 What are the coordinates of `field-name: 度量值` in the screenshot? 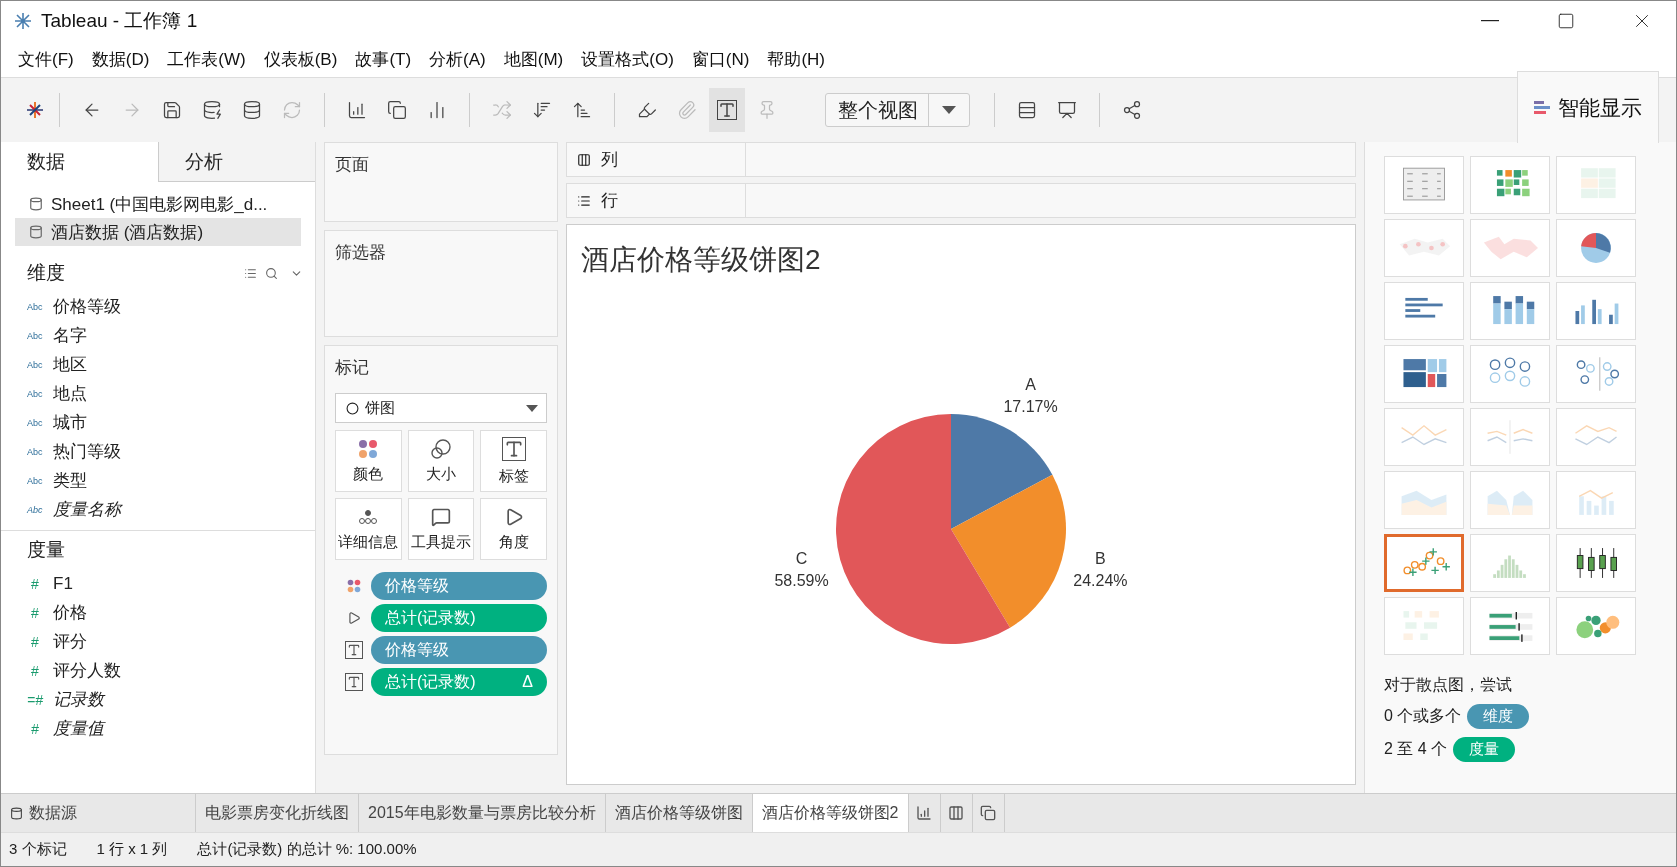 It's located at (78, 729).